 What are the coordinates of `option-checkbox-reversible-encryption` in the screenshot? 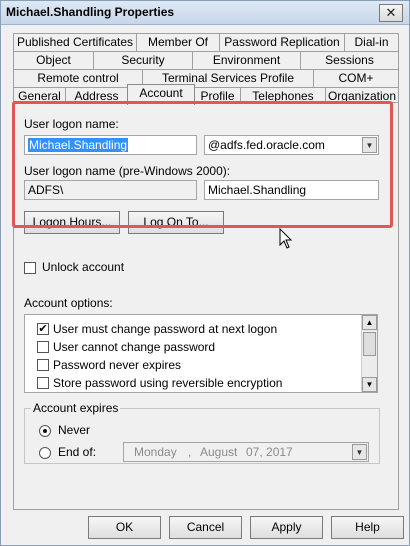 It's located at (43, 383).